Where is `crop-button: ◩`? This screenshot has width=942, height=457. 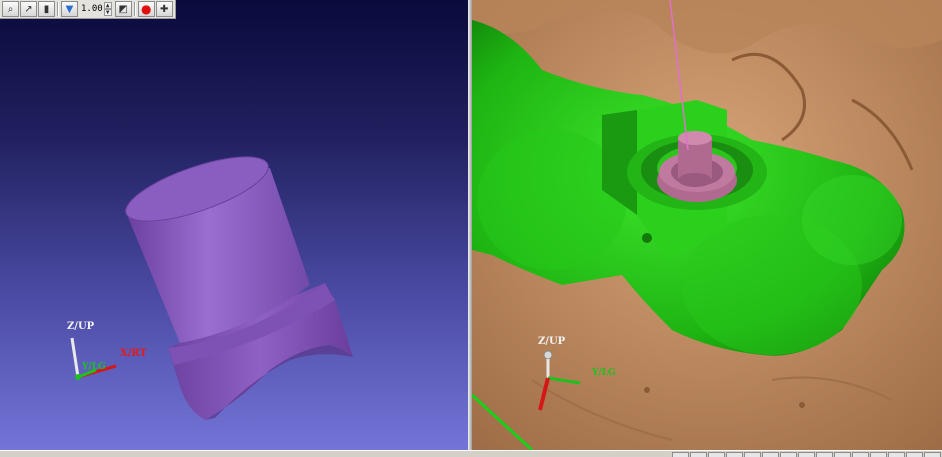
crop-button: ◩ is located at coordinates (123, 9).